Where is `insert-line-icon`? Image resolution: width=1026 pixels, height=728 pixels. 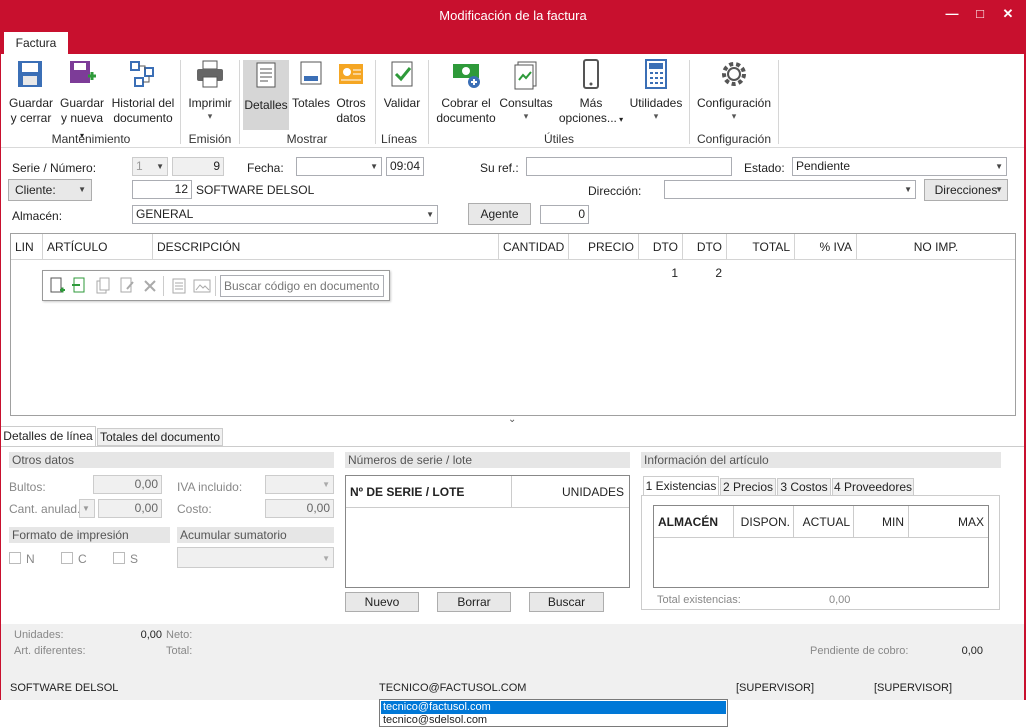 insert-line-icon is located at coordinates (79, 286).